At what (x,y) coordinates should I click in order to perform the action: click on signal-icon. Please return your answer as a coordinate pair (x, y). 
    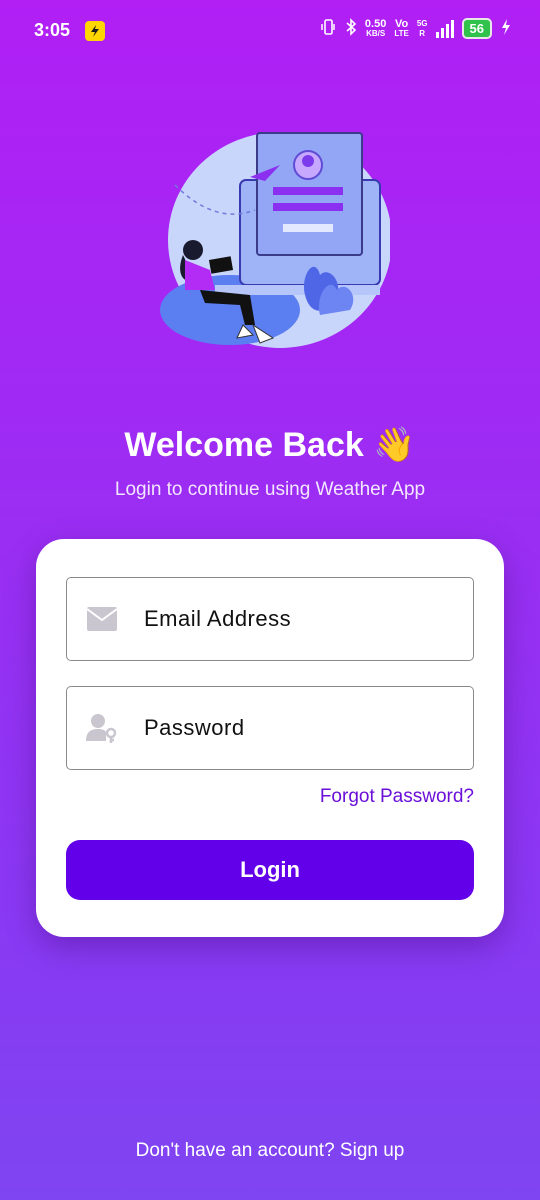
    Looking at the image, I should click on (444, 28).